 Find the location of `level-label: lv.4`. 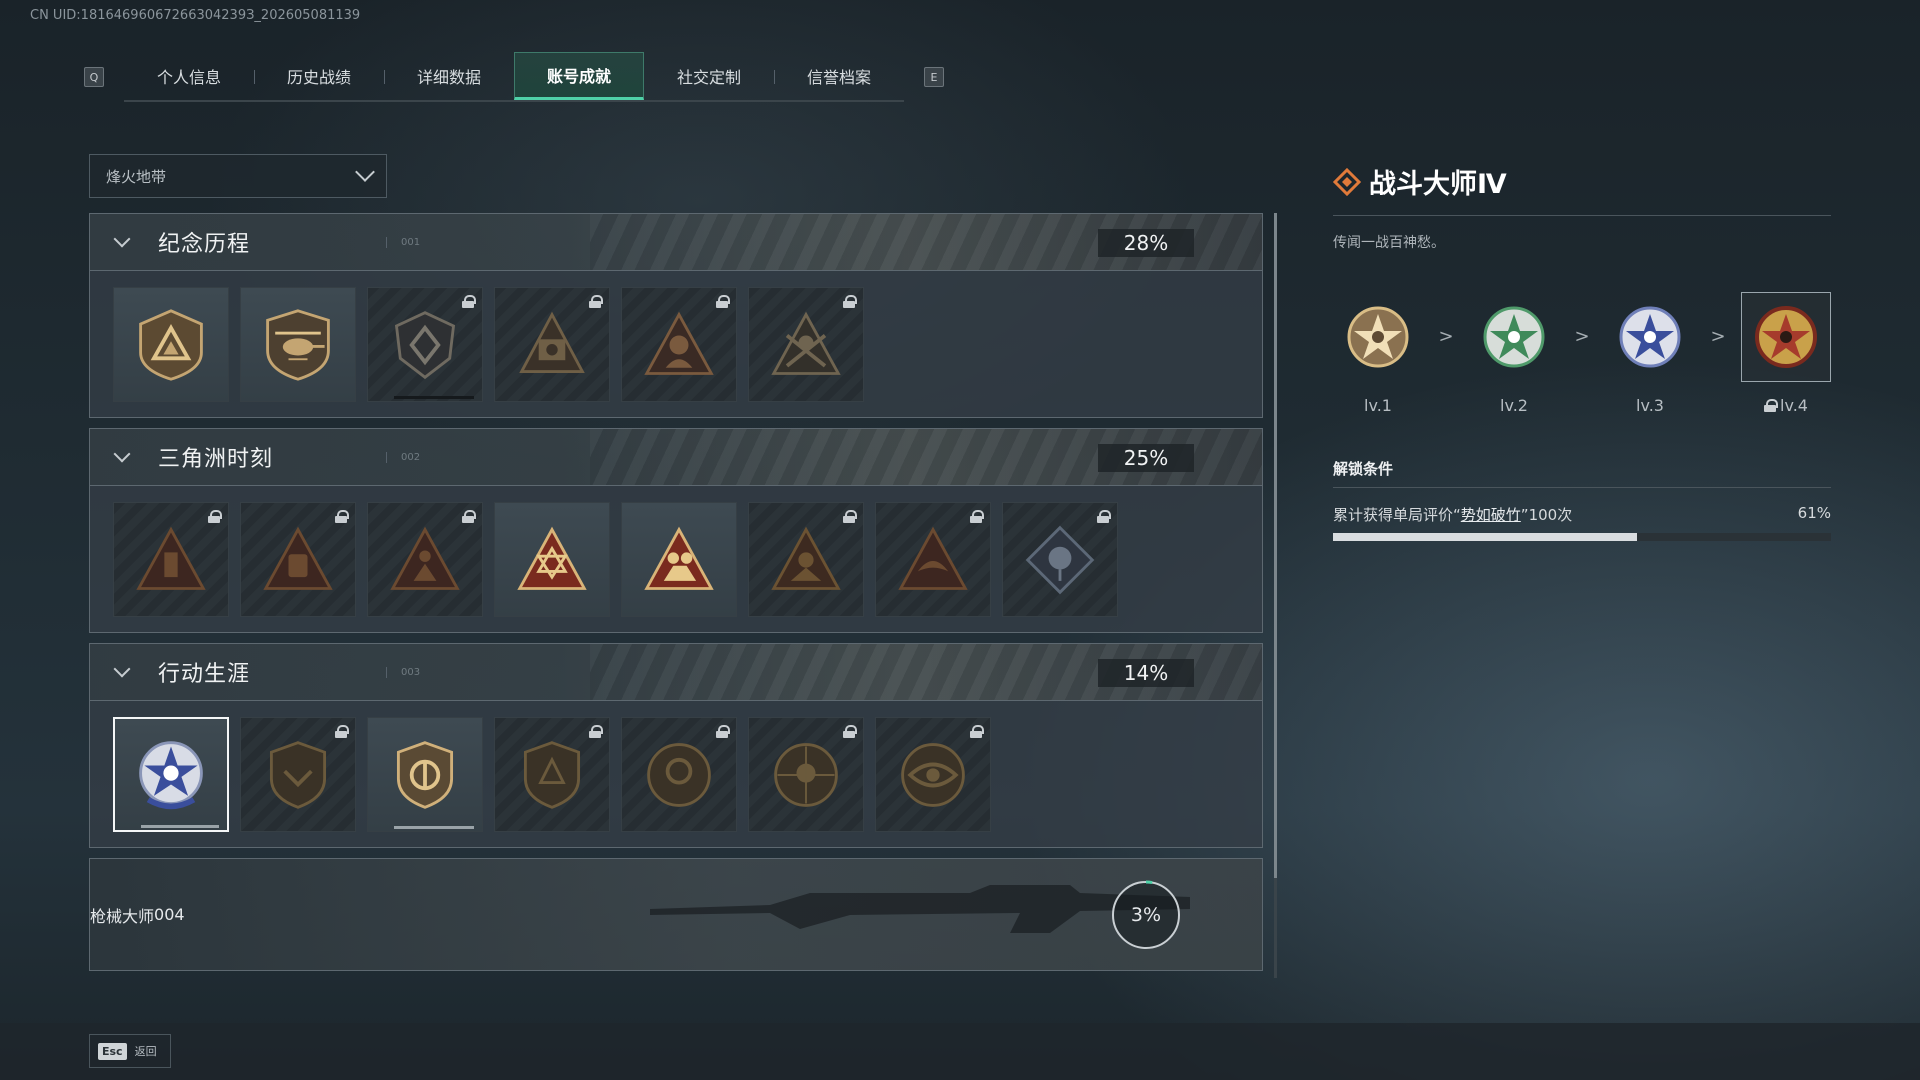

level-label: lv.4 is located at coordinates (1786, 405).